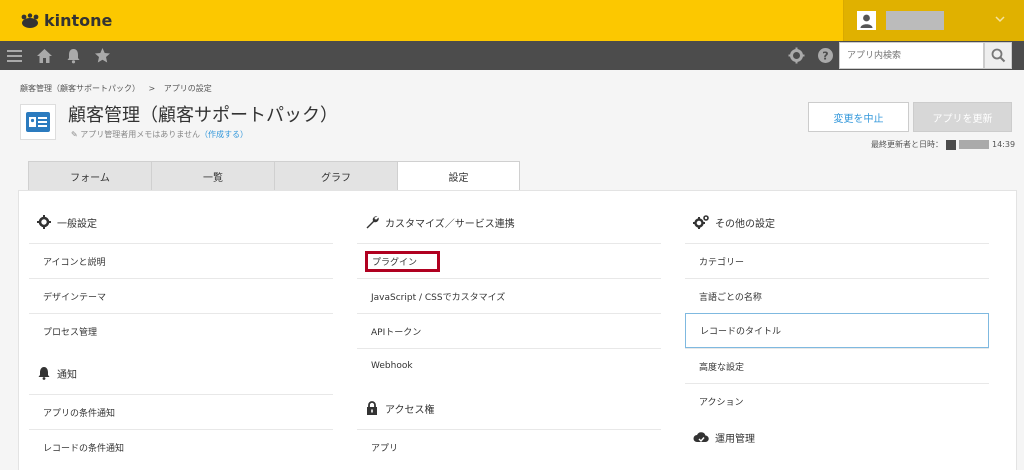 Image resolution: width=1024 pixels, height=470 pixels. Describe the element at coordinates (512, 20) in the screenshot. I see `top-header: kintone` at that location.